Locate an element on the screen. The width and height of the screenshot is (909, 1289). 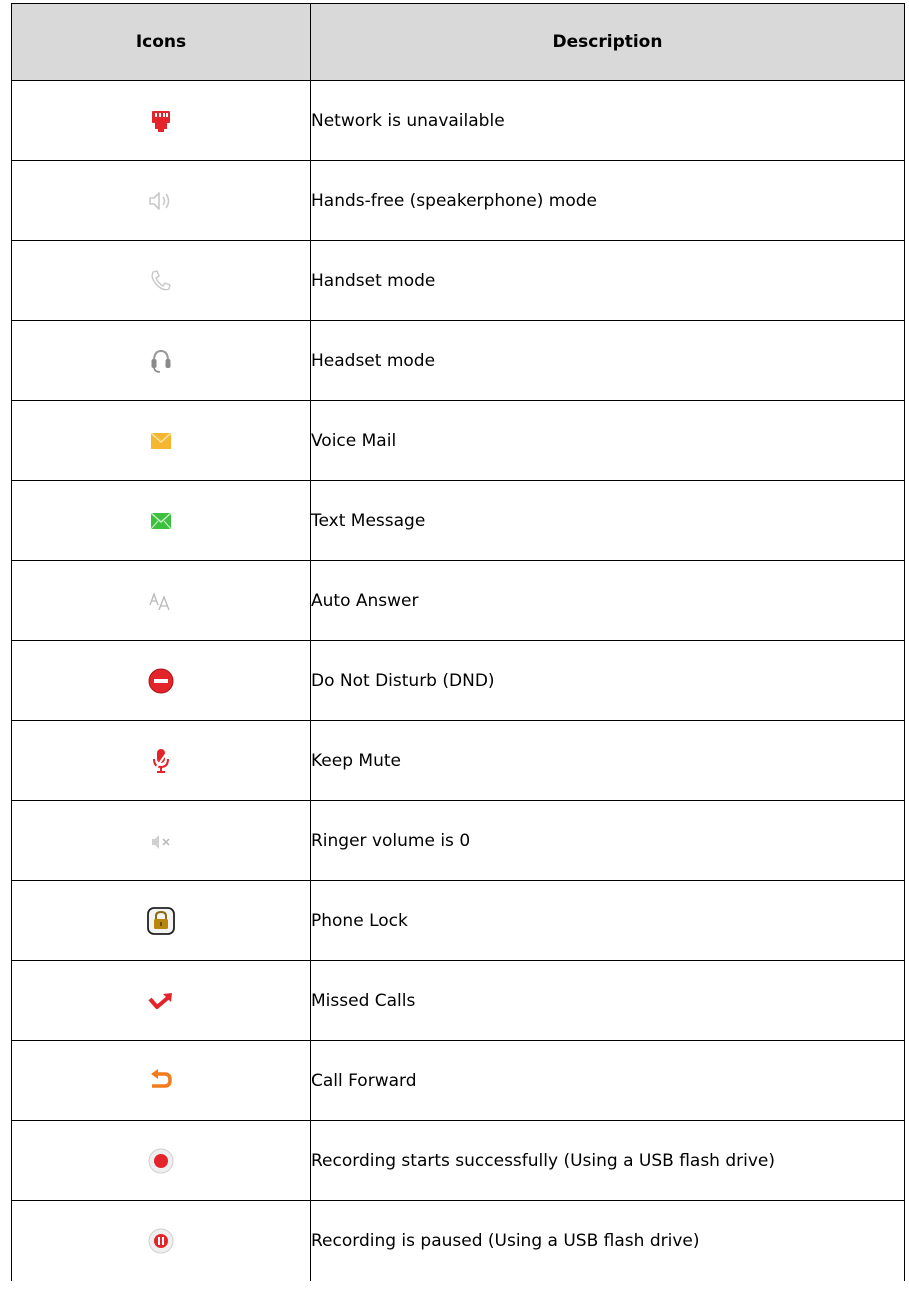
text-message-icon is located at coordinates (161, 521).